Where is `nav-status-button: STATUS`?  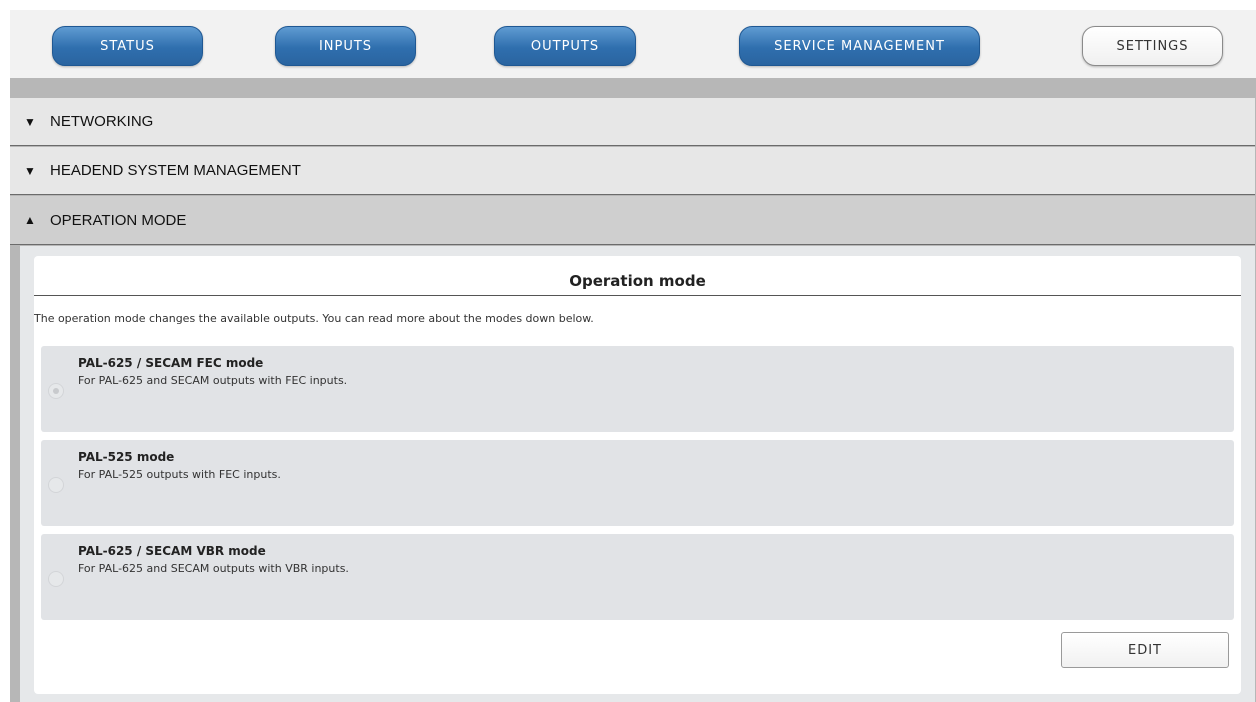 nav-status-button: STATUS is located at coordinates (127, 46).